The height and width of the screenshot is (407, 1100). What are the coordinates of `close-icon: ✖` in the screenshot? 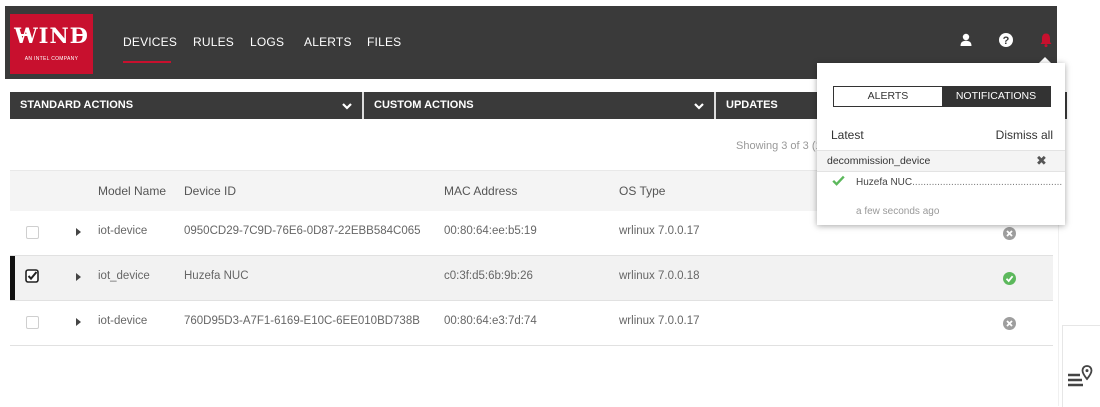 It's located at (1041, 161).